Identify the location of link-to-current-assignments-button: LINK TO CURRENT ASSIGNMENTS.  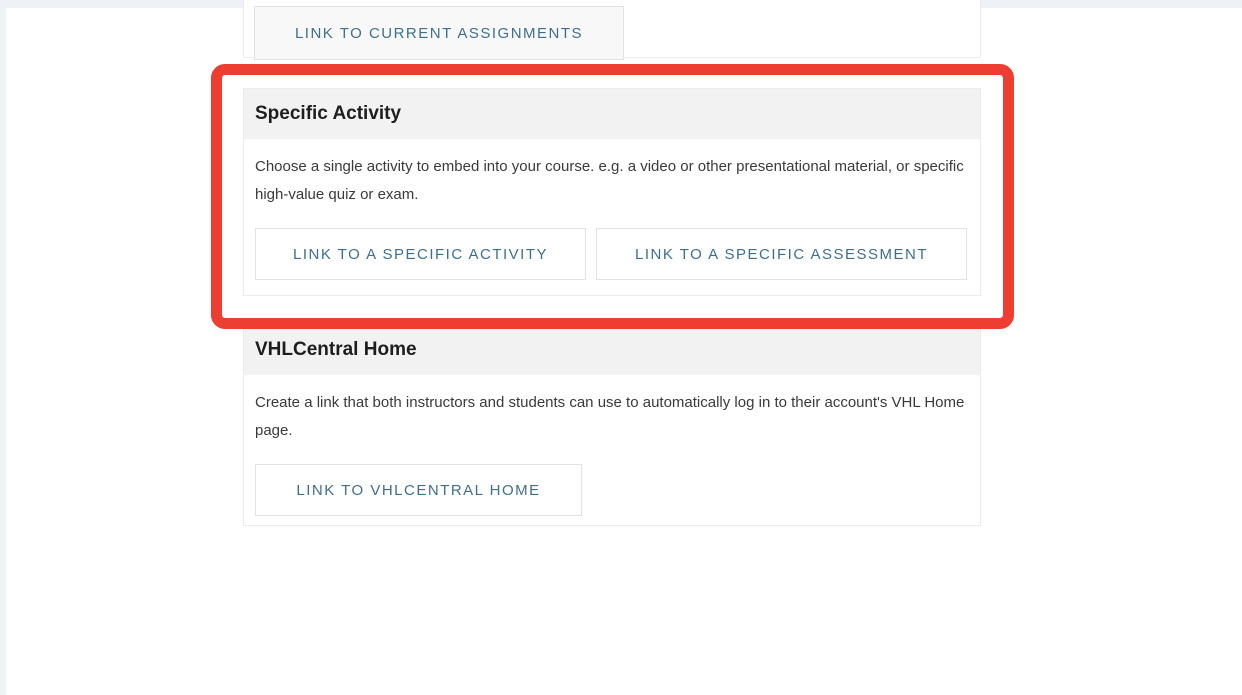
(439, 33).